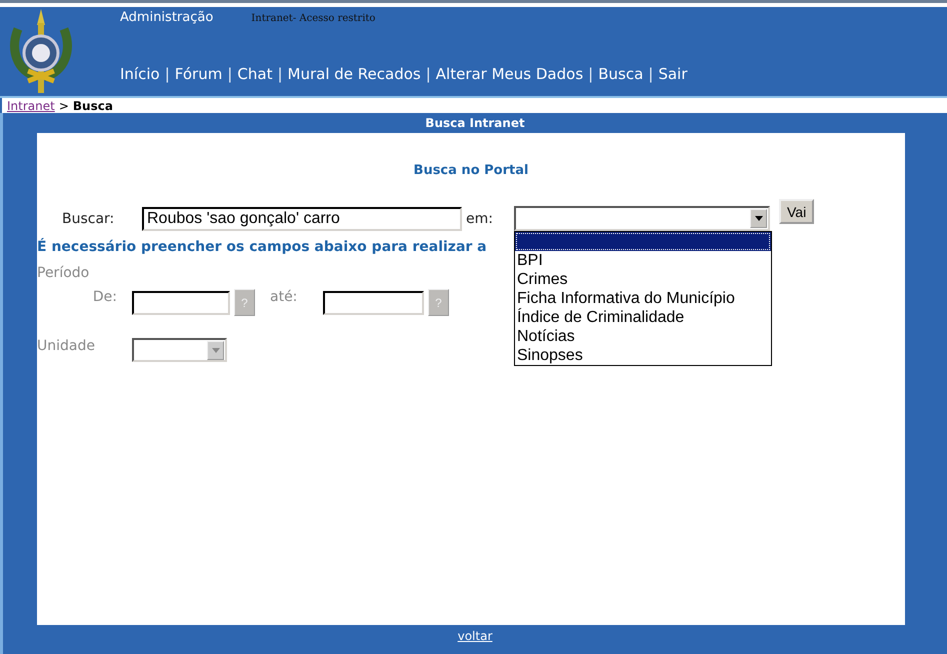  What do you see at coordinates (313, 18) in the screenshot?
I see `restricted-notice: Intranet- Acesso restrito` at bounding box center [313, 18].